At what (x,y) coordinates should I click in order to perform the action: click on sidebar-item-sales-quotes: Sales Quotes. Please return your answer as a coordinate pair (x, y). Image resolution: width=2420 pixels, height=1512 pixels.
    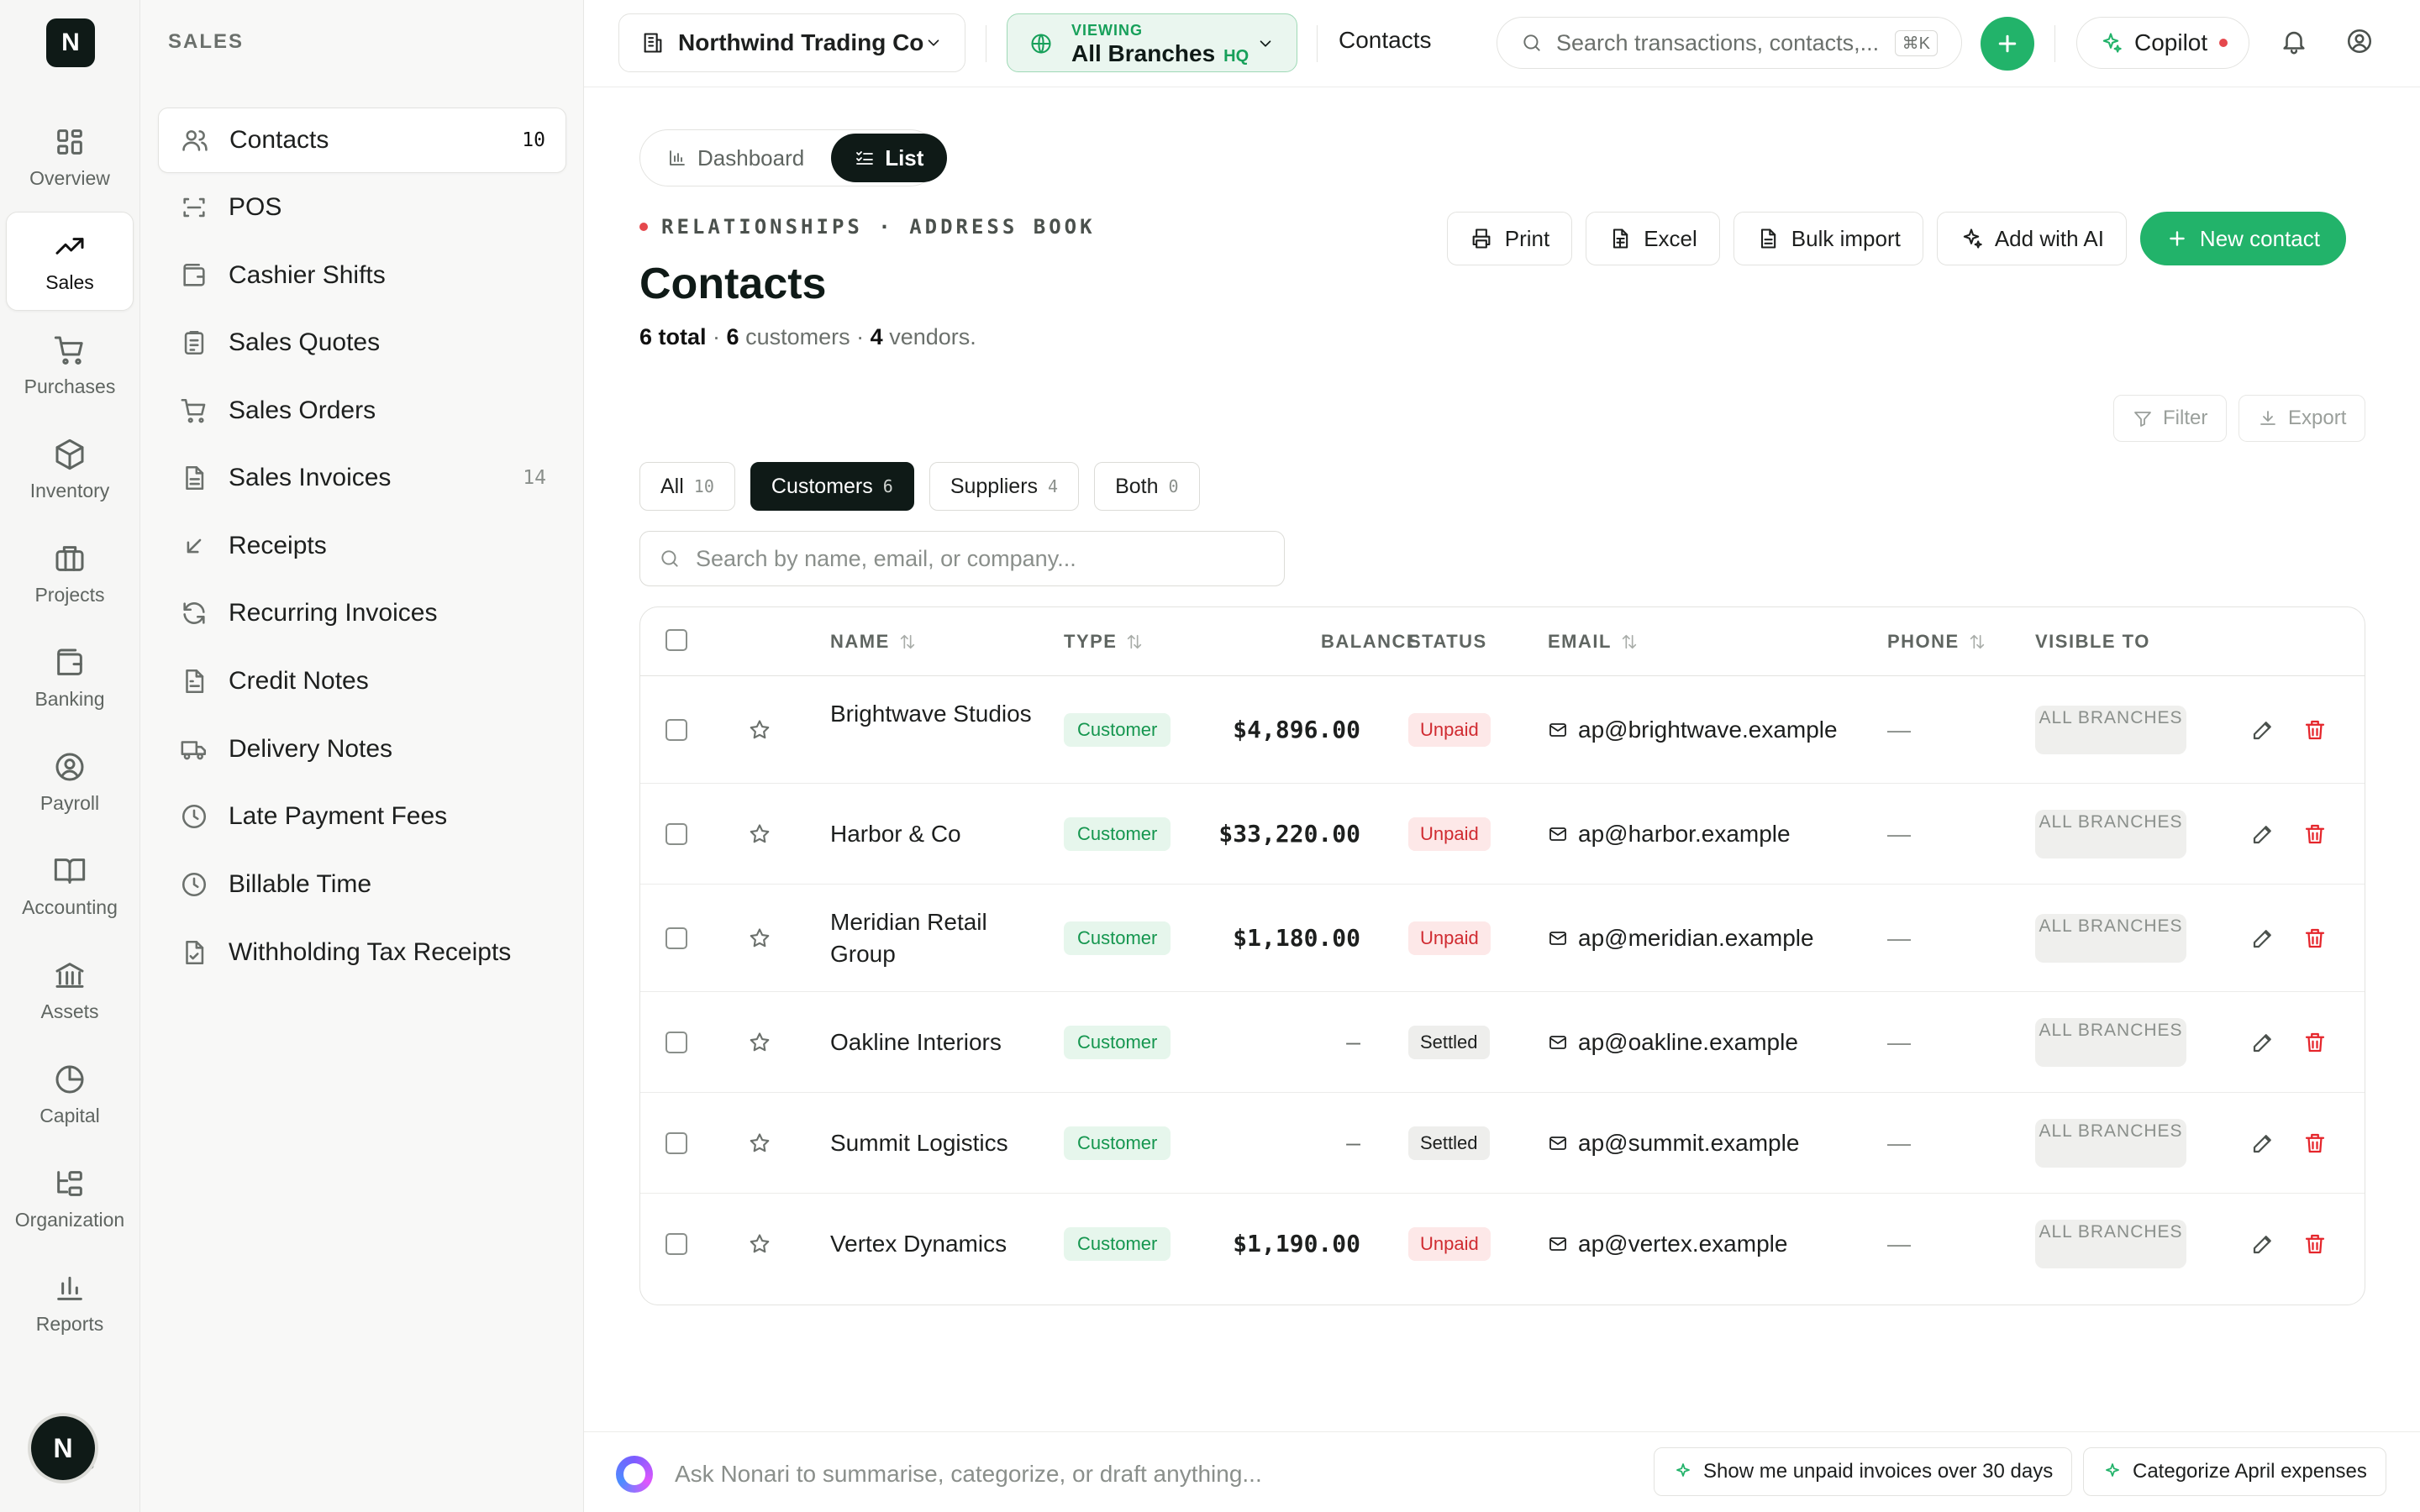
    Looking at the image, I should click on (362, 342).